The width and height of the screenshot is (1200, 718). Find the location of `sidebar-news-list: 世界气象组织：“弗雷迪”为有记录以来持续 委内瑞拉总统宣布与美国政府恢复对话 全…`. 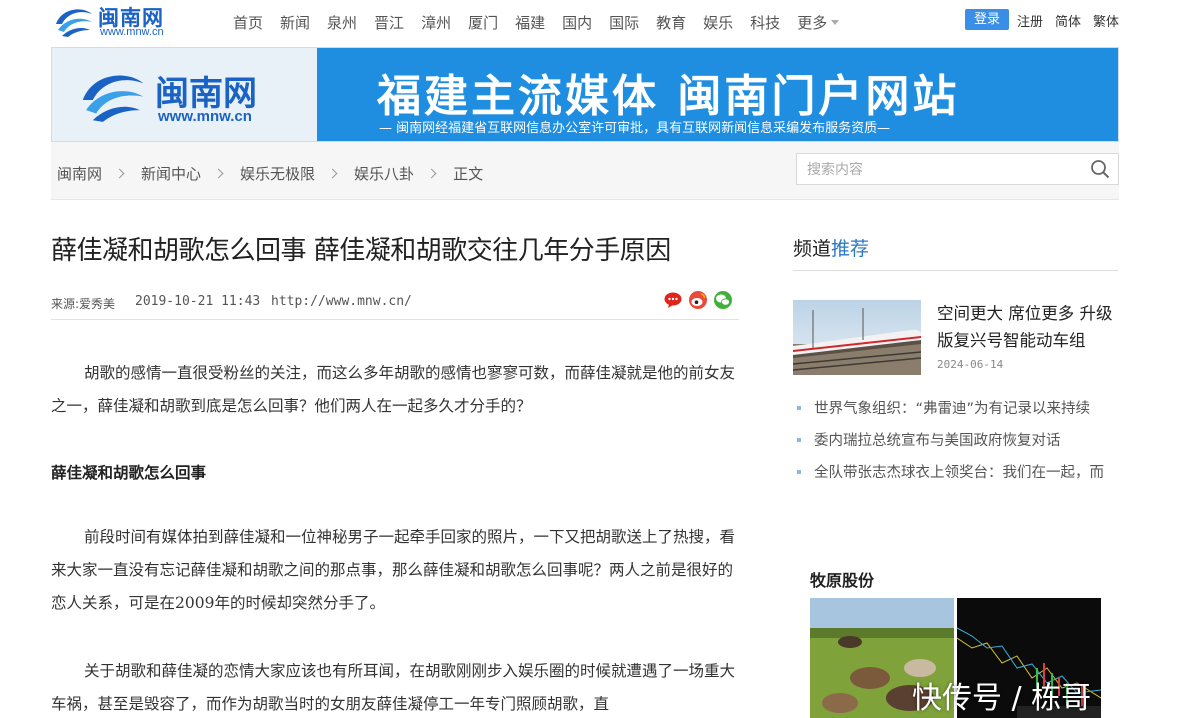

sidebar-news-list: 世界气象组织：“弗雷迪”为有记录以来持续 委内瑞拉总统宣布与美国政府恢复对话 全… is located at coordinates (954, 441).